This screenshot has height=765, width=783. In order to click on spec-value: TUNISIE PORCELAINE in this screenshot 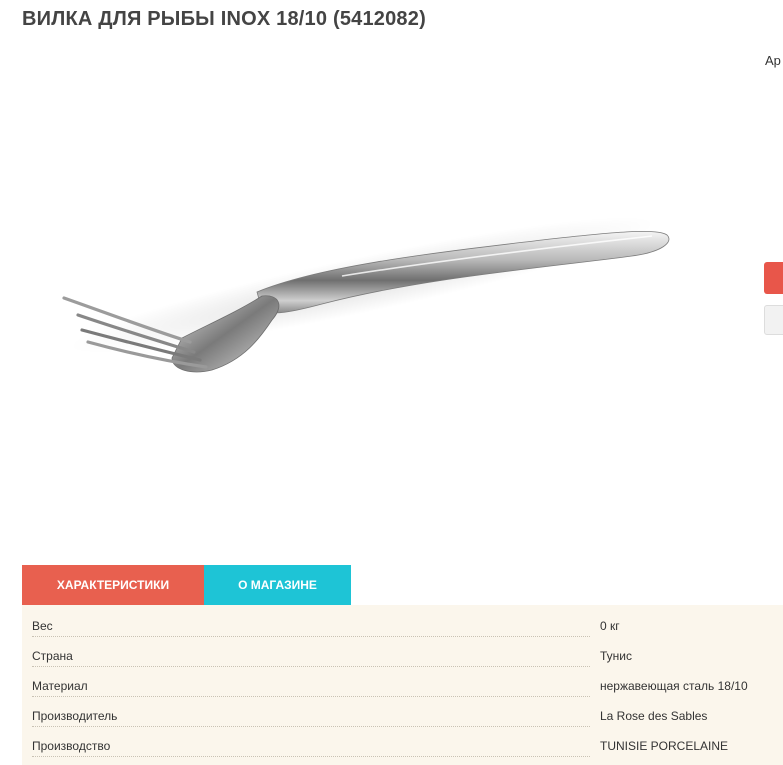, I will do `click(664, 746)`.